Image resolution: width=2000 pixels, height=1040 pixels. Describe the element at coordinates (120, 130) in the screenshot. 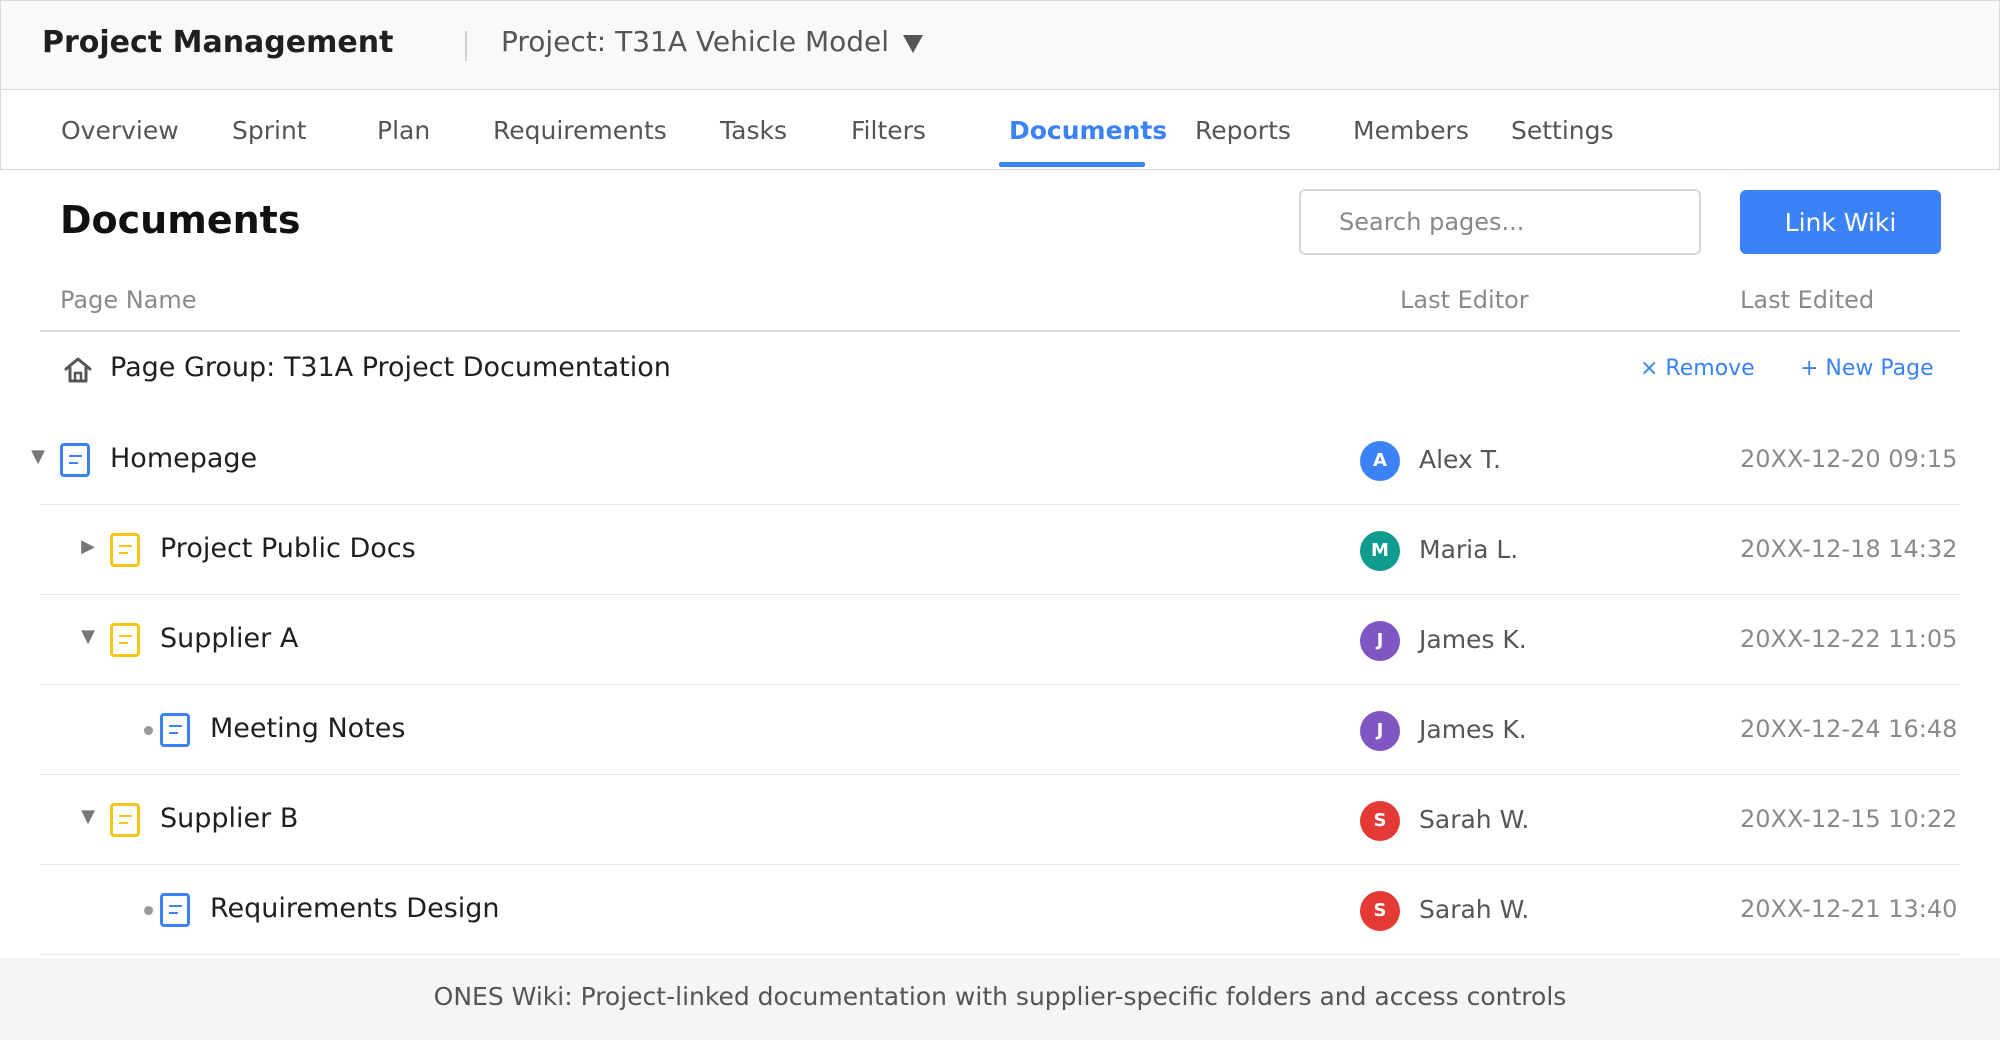

I see `tab-overview: Overview` at that location.